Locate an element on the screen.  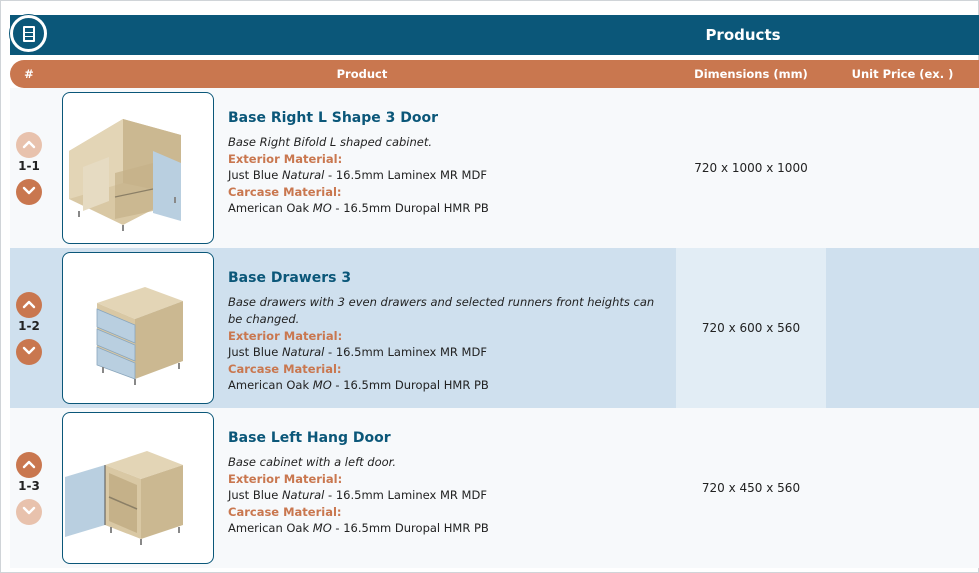
dimensions-value: 720 x 1000 x 1000 is located at coordinates (751, 168).